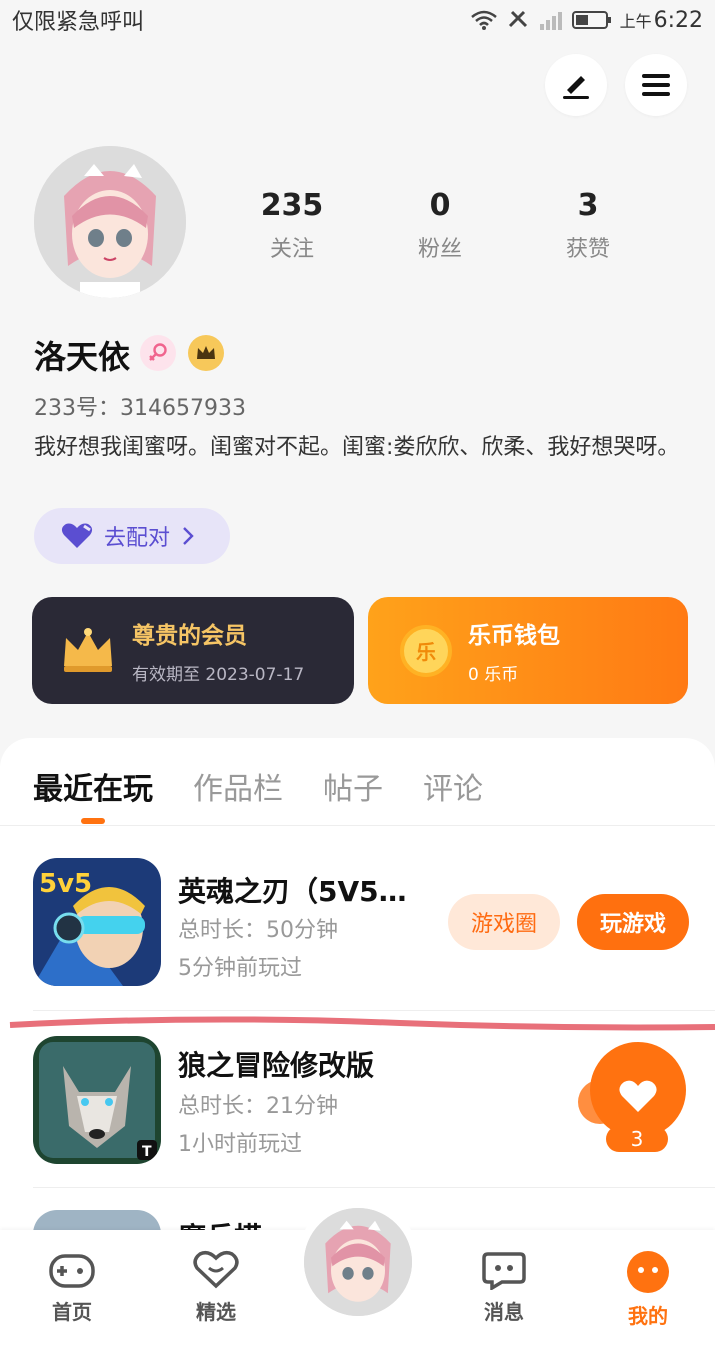  What do you see at coordinates (216, 1269) in the screenshot?
I see `heart-chat-icon` at bounding box center [216, 1269].